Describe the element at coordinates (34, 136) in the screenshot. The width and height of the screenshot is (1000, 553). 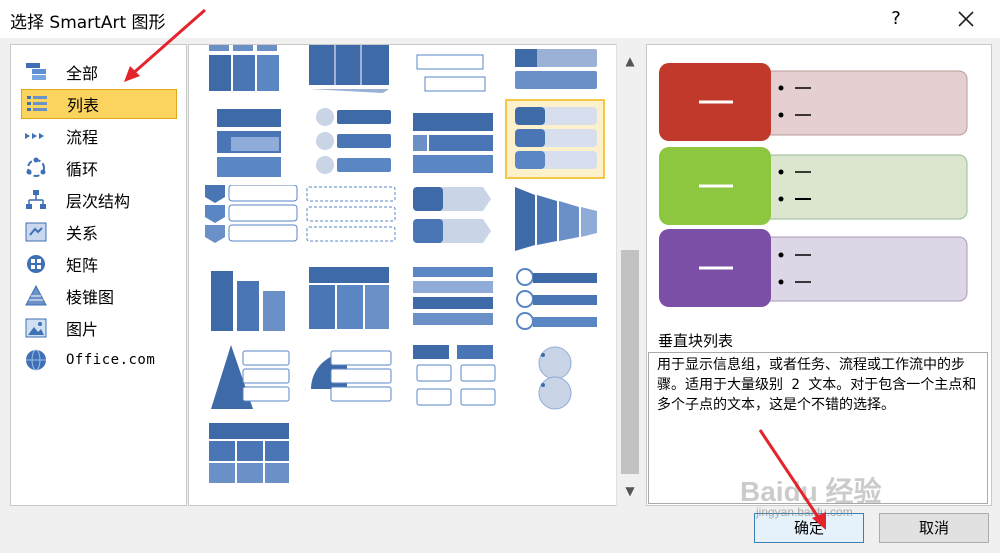
I see `process-icon` at that location.